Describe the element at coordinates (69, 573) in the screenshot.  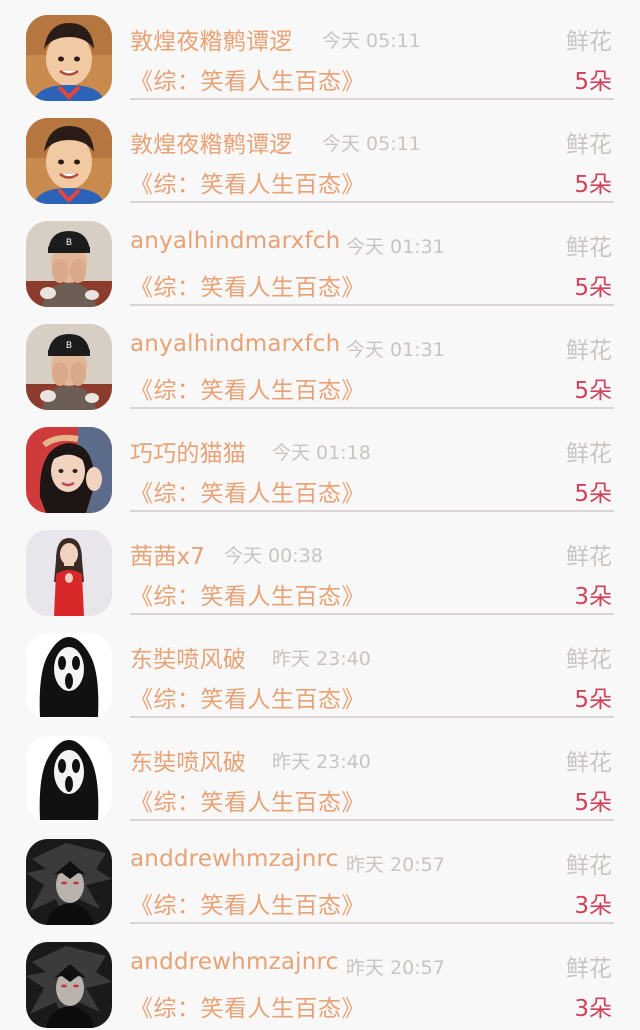
I see `woman-red-dress-avatar-icon` at that location.